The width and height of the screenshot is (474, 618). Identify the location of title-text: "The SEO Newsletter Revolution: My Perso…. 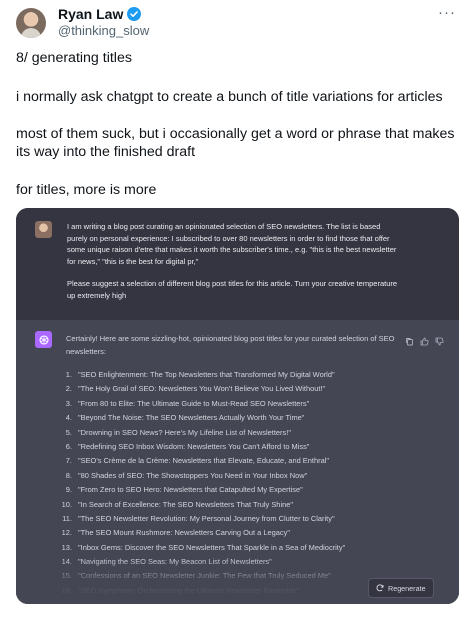
(206, 518).